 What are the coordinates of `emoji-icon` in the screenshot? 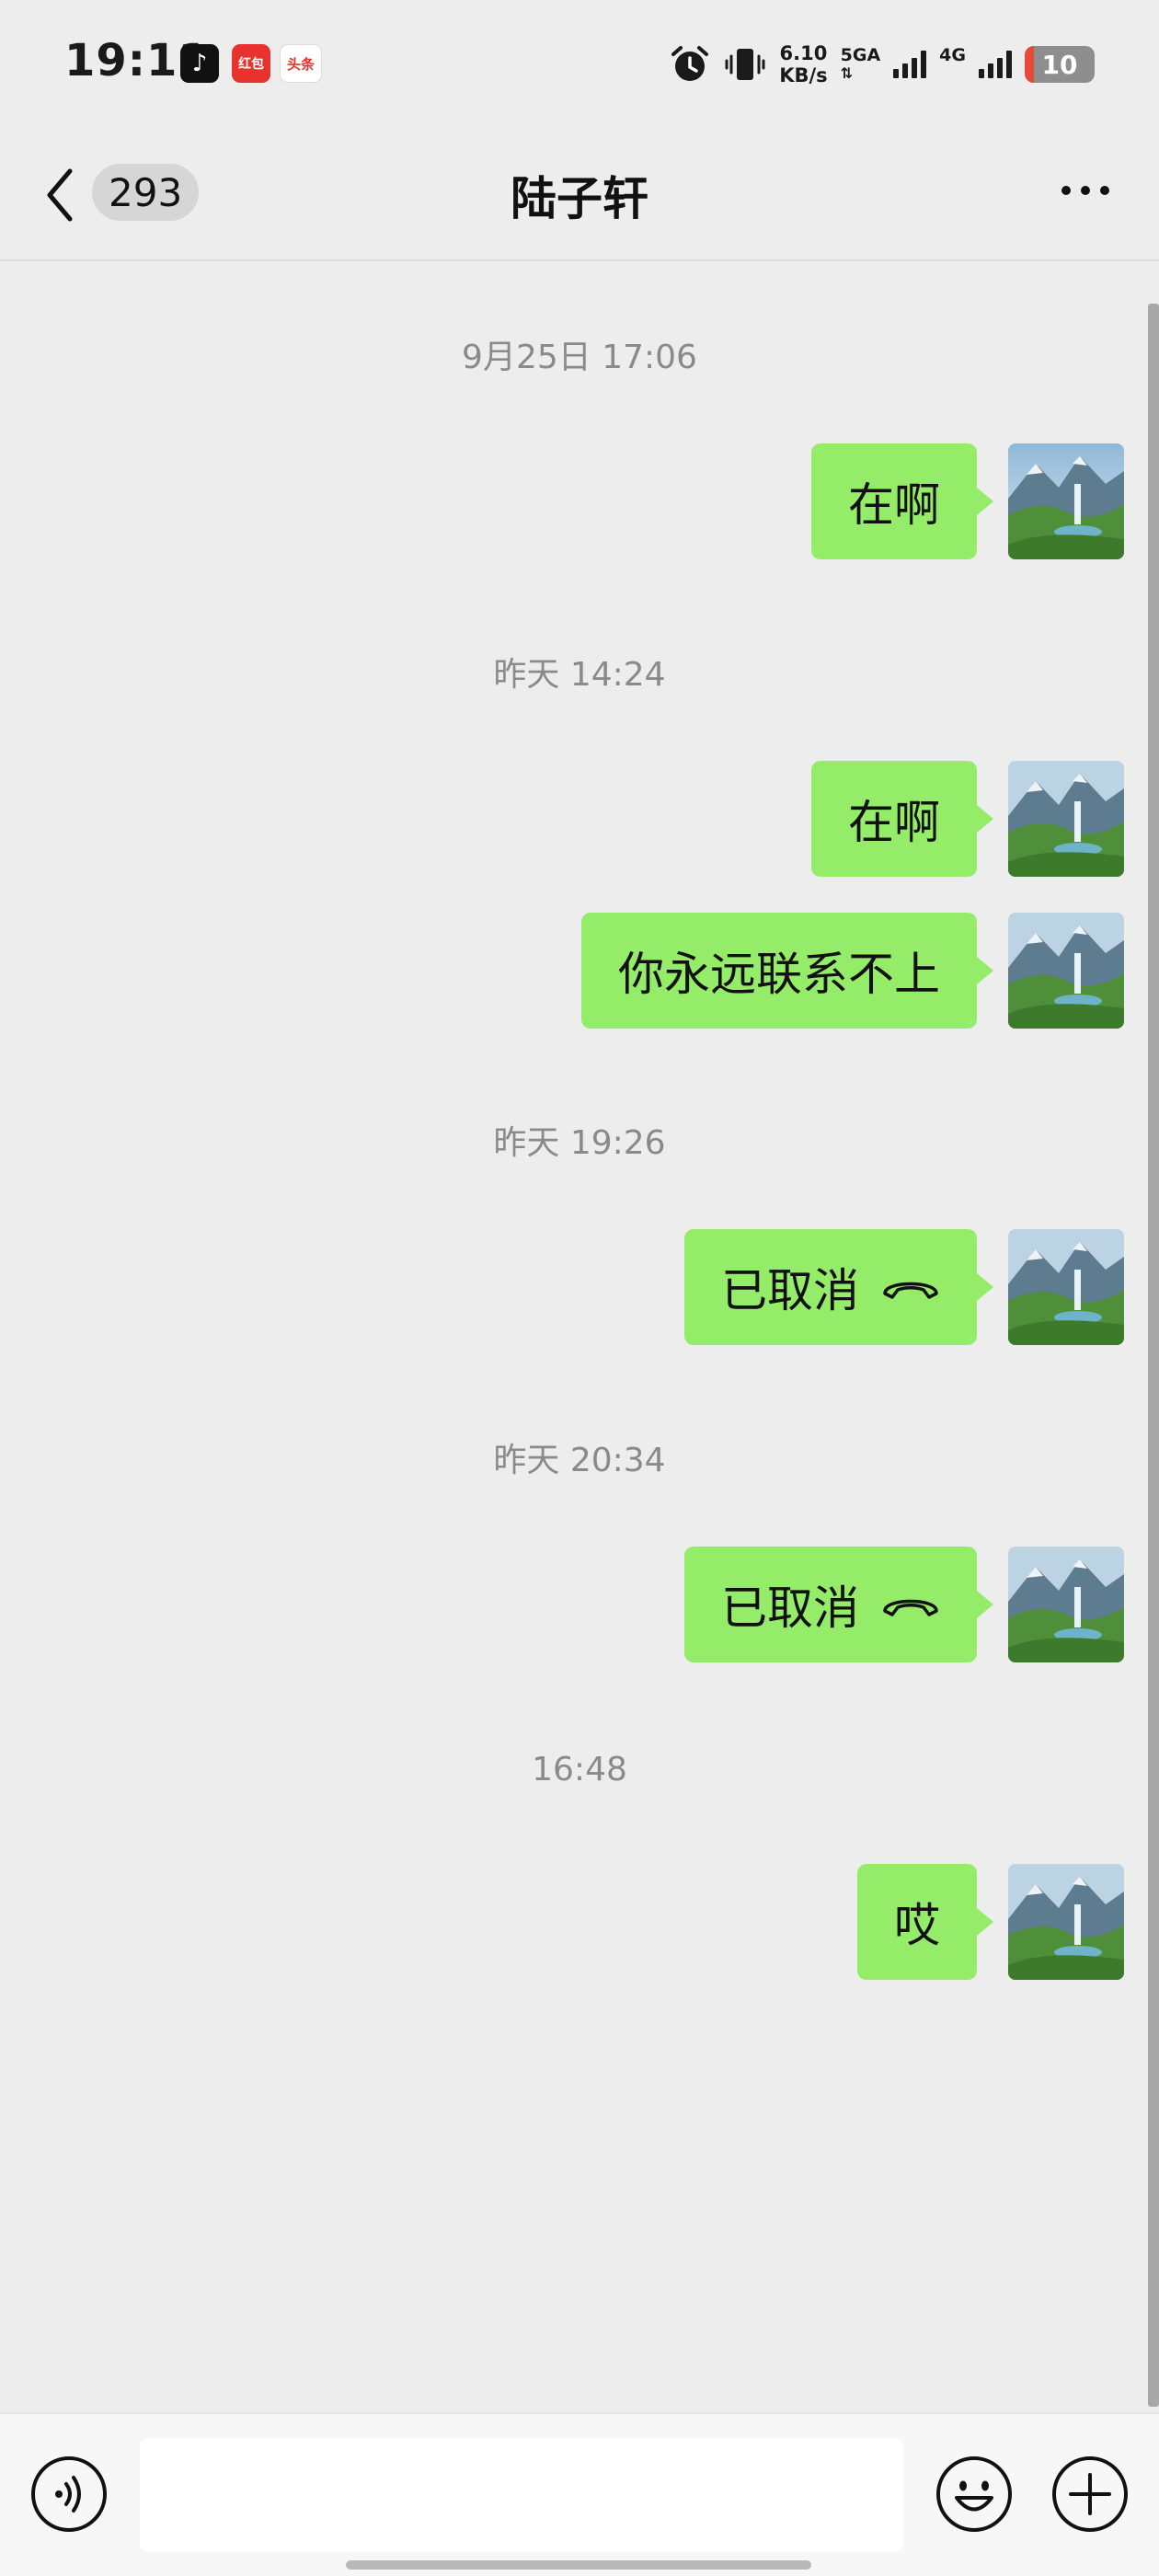 It's located at (974, 2494).